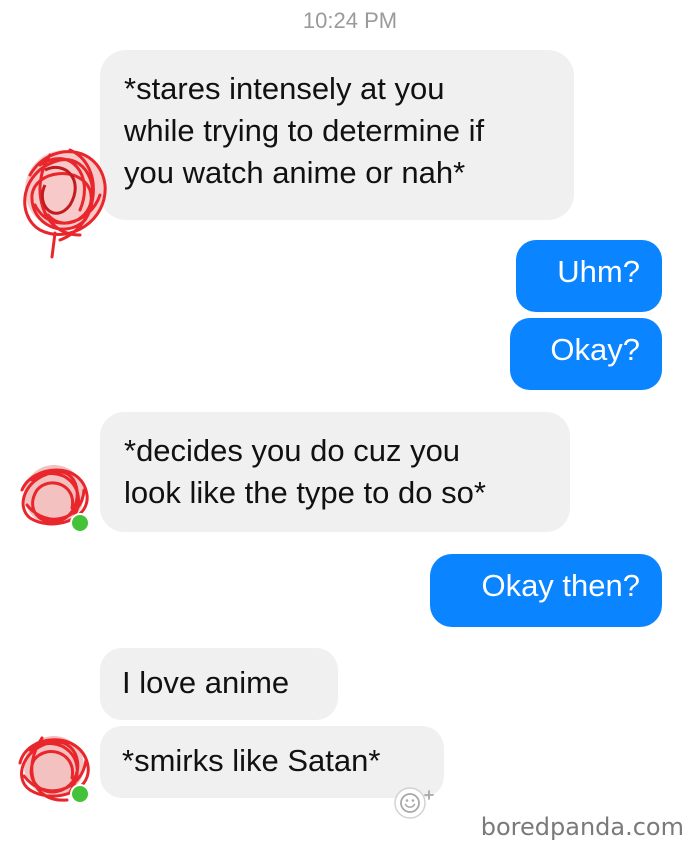 The height and width of the screenshot is (851, 700). What do you see at coordinates (350, 20) in the screenshot?
I see `timestamp: 10:24 PM` at bounding box center [350, 20].